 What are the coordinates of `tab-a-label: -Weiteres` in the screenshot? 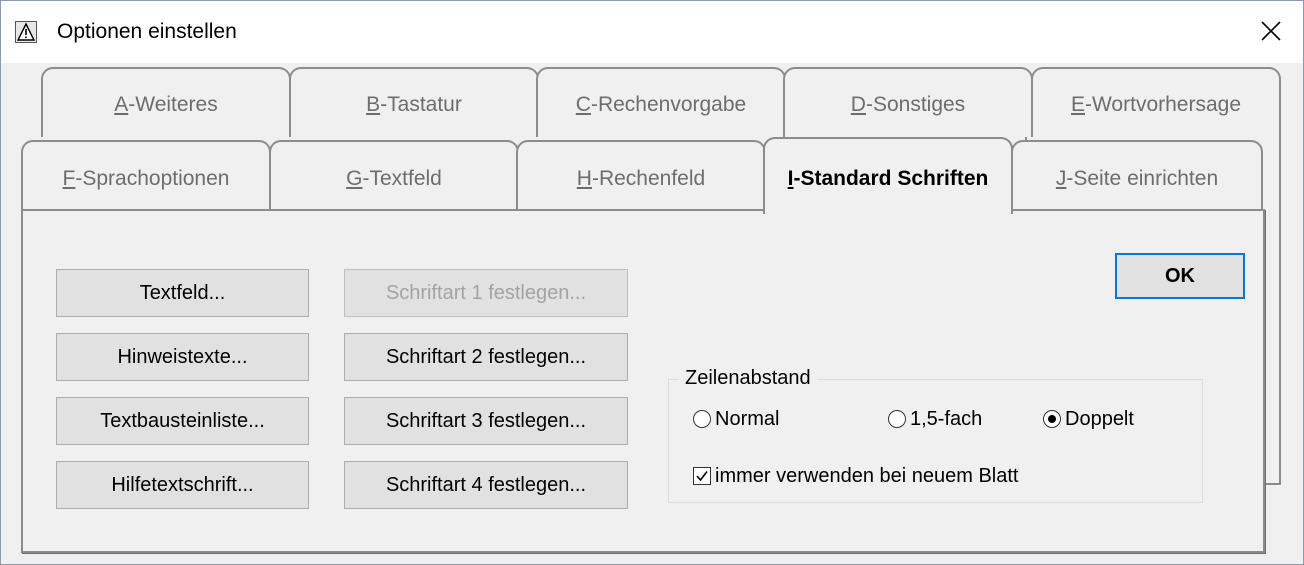 It's located at (173, 104).